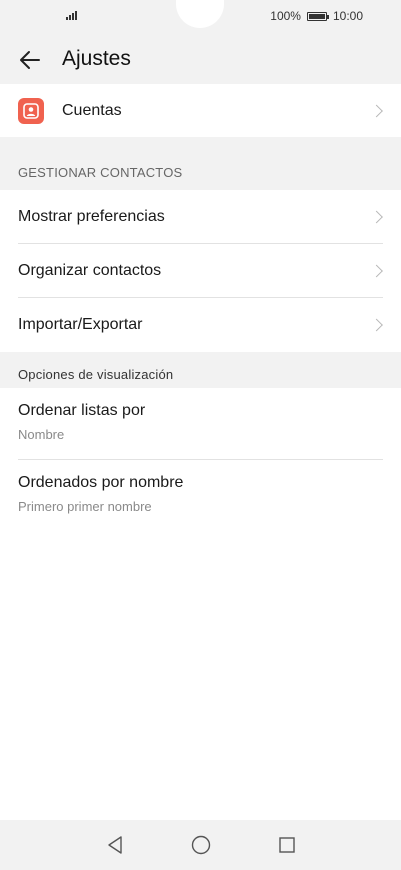  What do you see at coordinates (96, 374) in the screenshot?
I see `section-display-options: Opciones de visualización` at bounding box center [96, 374].